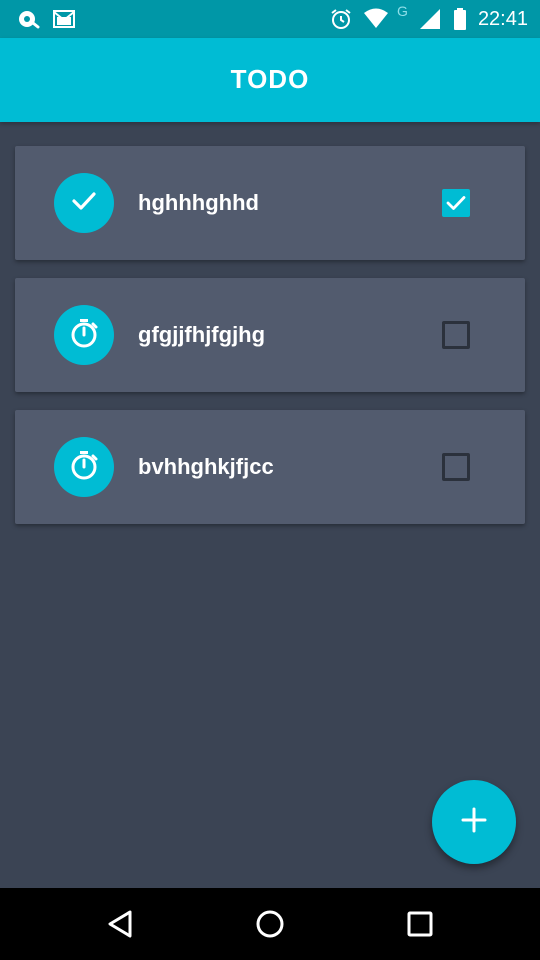 The image size is (540, 960). I want to click on status-right-icons: G 22:41, so click(428, 17).